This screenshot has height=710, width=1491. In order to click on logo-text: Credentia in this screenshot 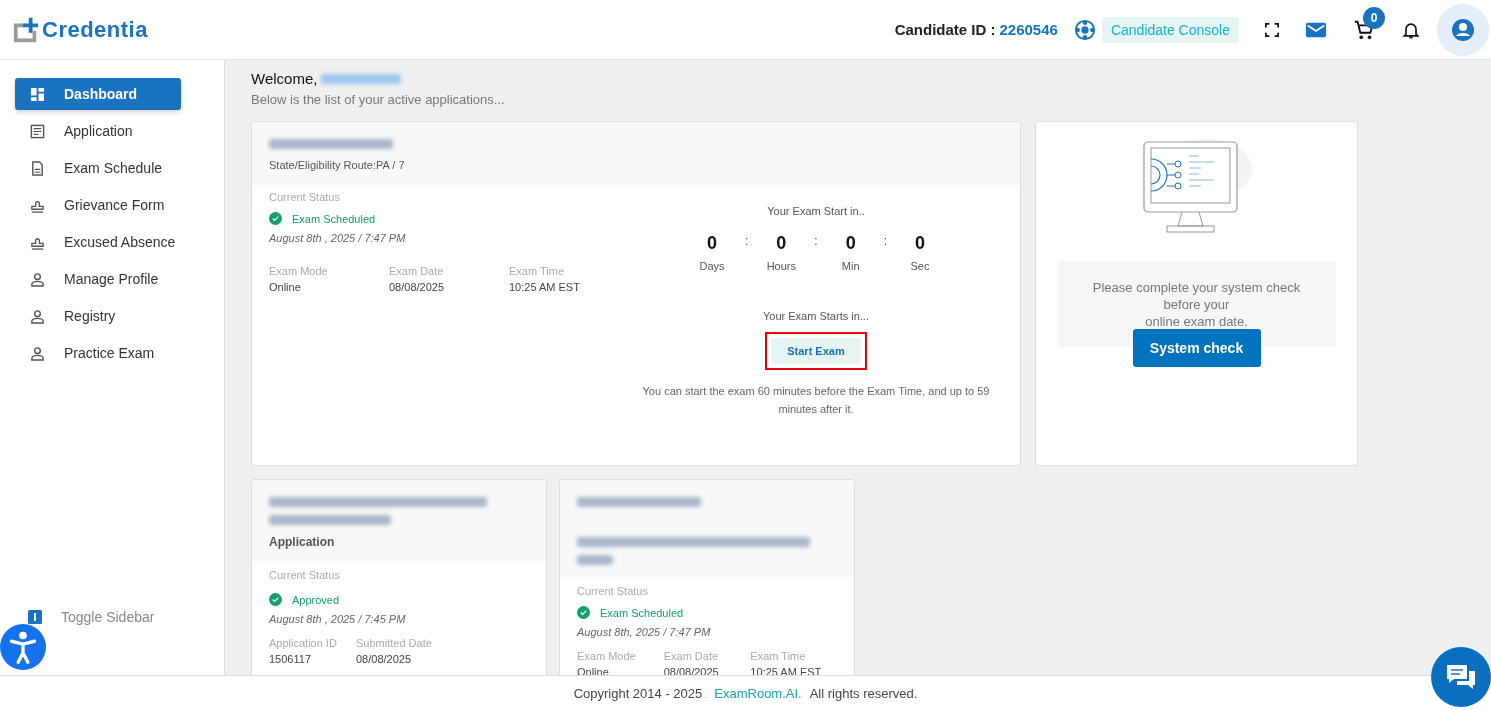, I will do `click(95, 29)`.